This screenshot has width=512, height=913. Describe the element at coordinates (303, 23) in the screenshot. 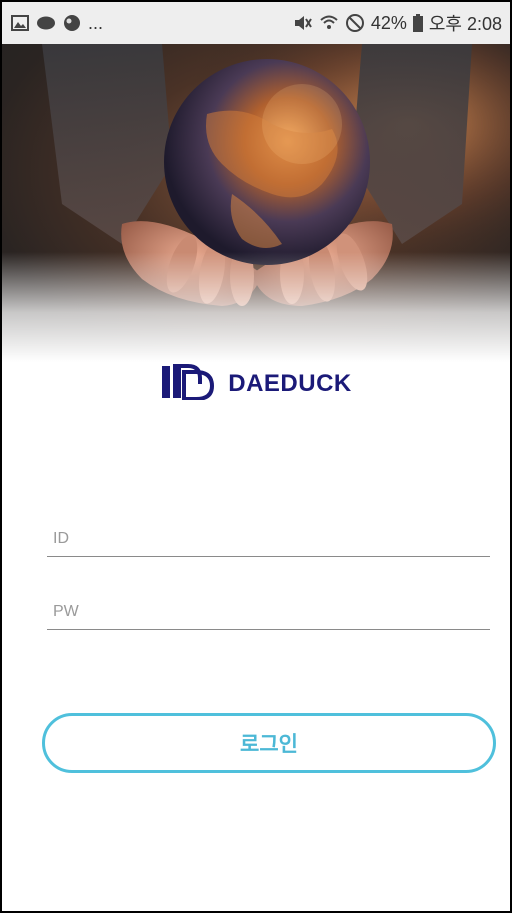

I see `mute-icon` at that location.